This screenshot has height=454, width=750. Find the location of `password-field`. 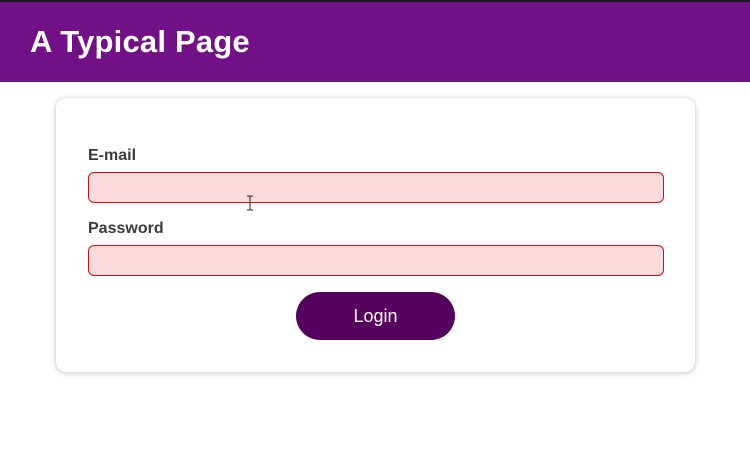

password-field is located at coordinates (376, 260).